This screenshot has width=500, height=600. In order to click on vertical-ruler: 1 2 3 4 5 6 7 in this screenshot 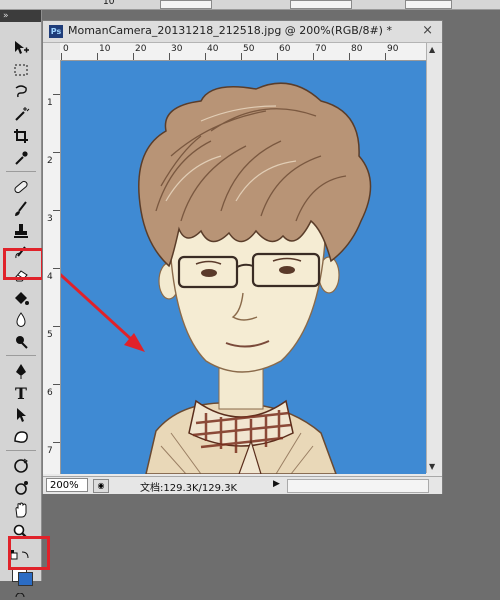, I will do `click(52, 267)`.